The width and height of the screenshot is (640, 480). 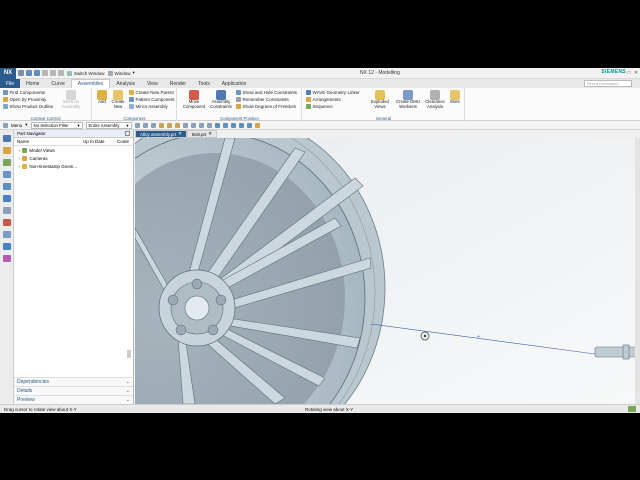 What do you see at coordinates (10, 83) in the screenshot?
I see `tab-file: File` at bounding box center [10, 83].